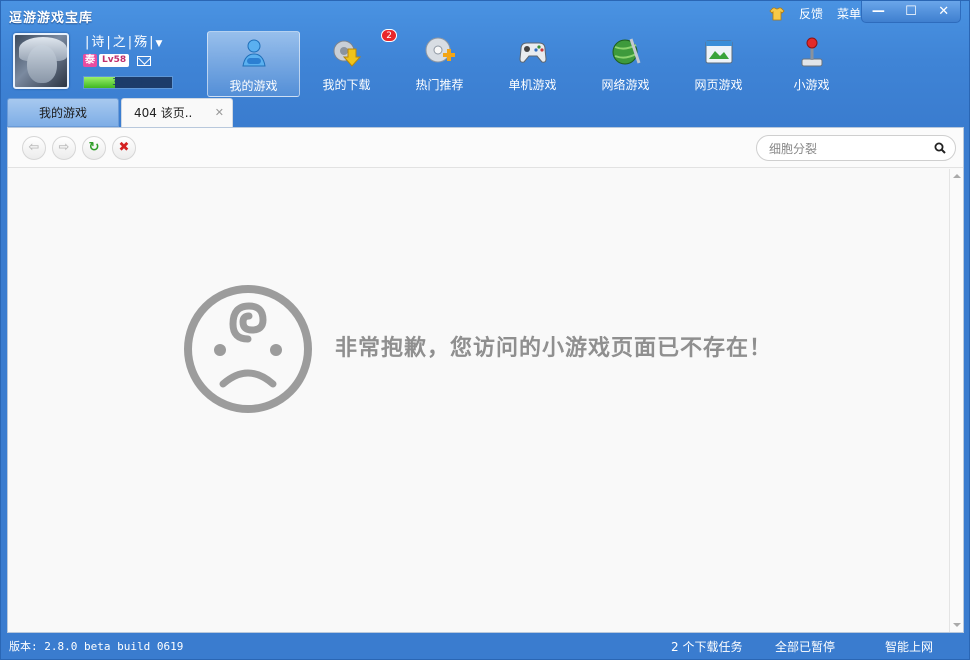  I want to click on gamepad-icon, so click(532, 52).